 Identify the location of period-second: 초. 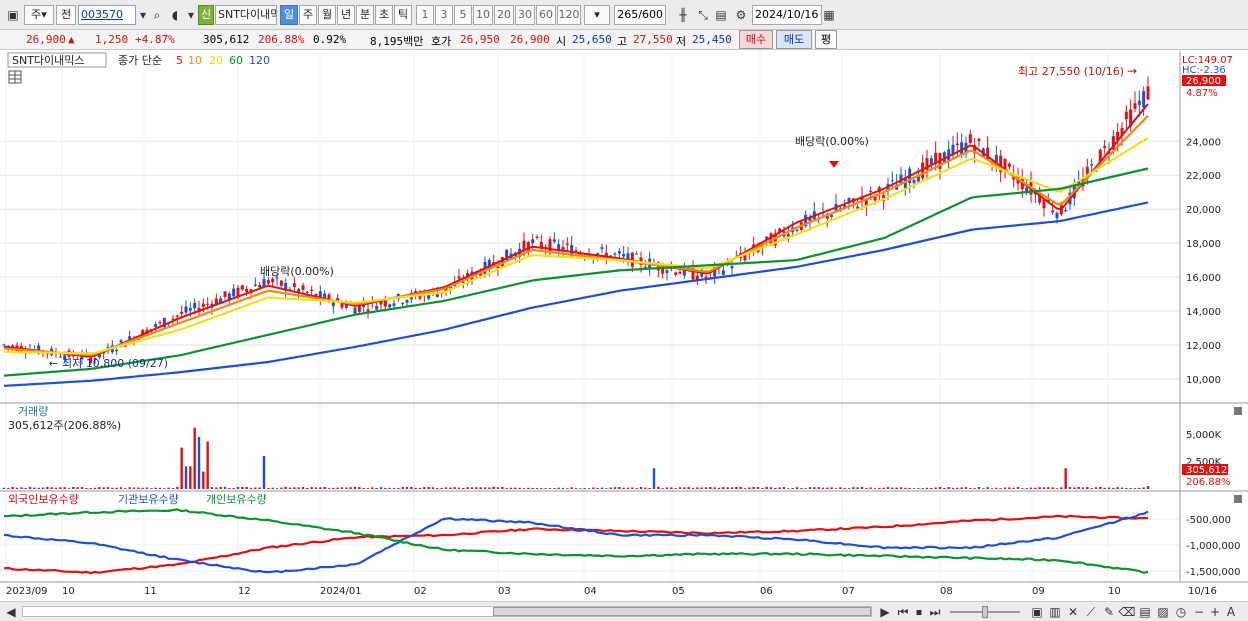
(384, 15).